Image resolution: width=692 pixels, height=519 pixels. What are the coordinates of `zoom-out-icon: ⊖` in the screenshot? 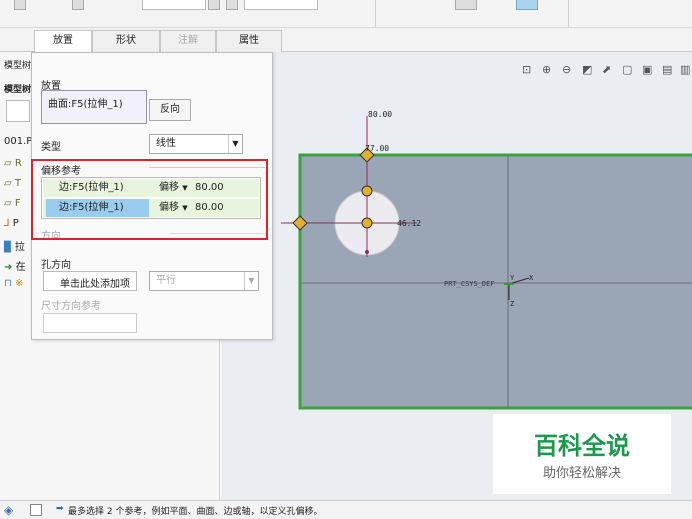 It's located at (569, 70).